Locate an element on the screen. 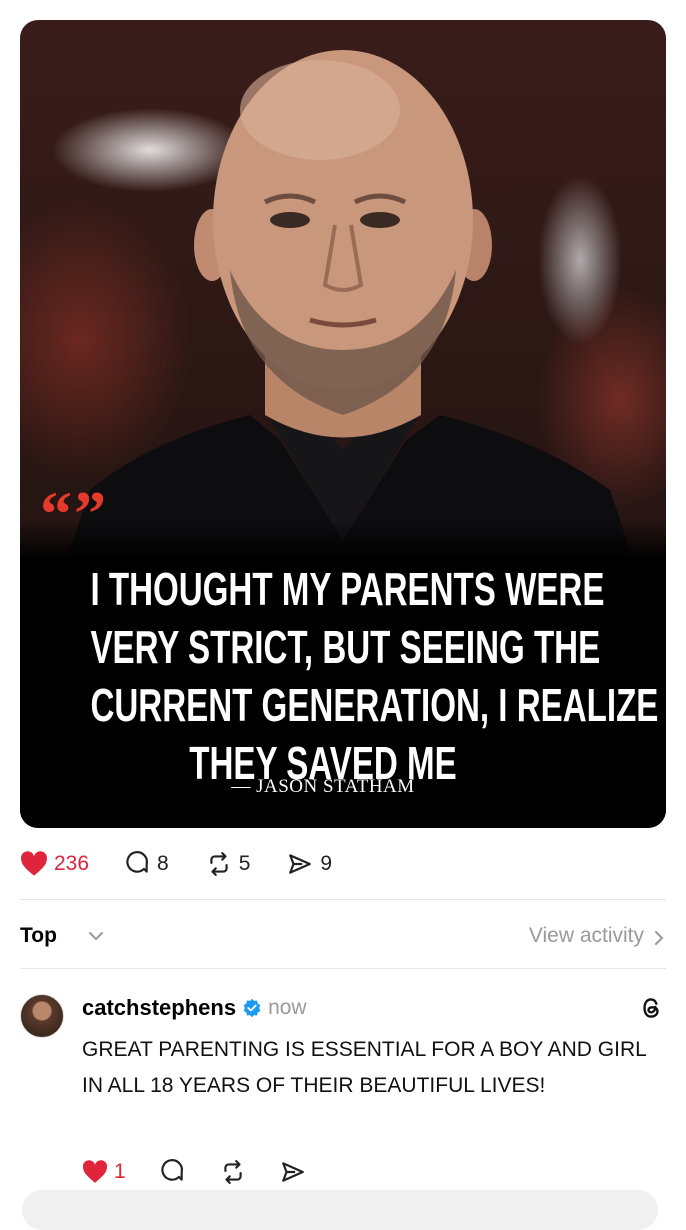  post-actions: 236 8 5 9 is located at coordinates (194, 864).